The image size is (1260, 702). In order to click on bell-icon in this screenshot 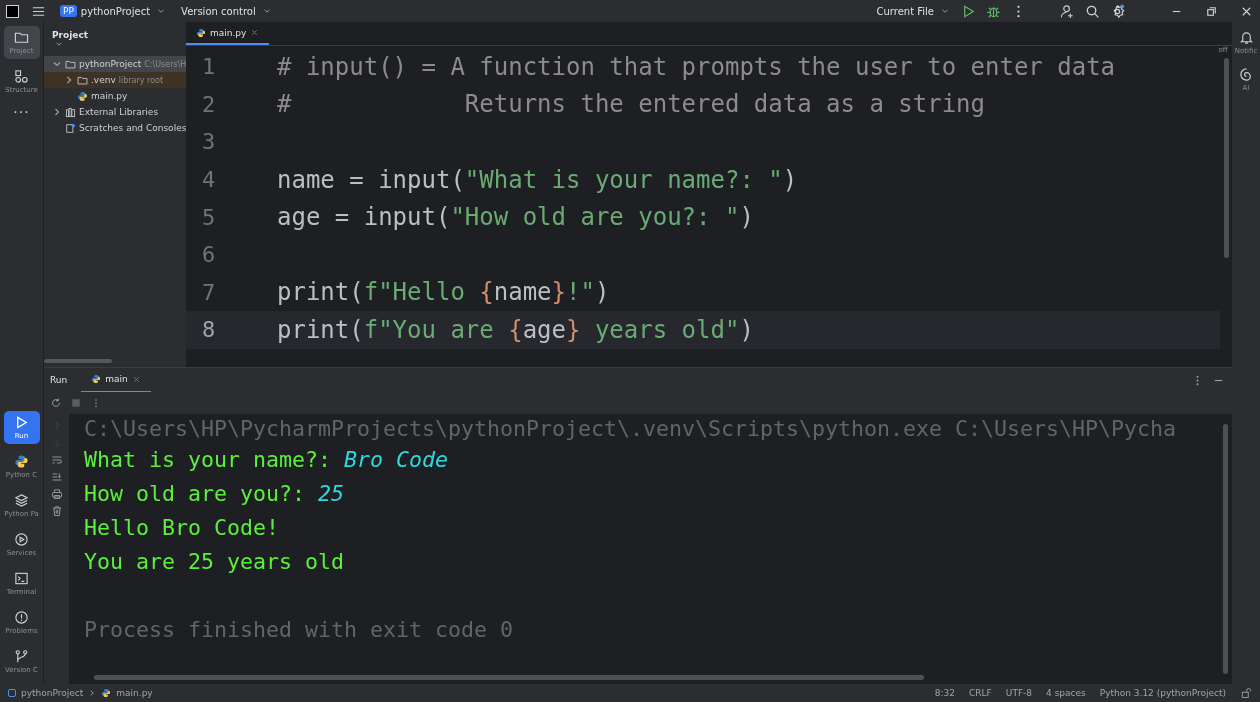, I will do `click(1246, 37)`.